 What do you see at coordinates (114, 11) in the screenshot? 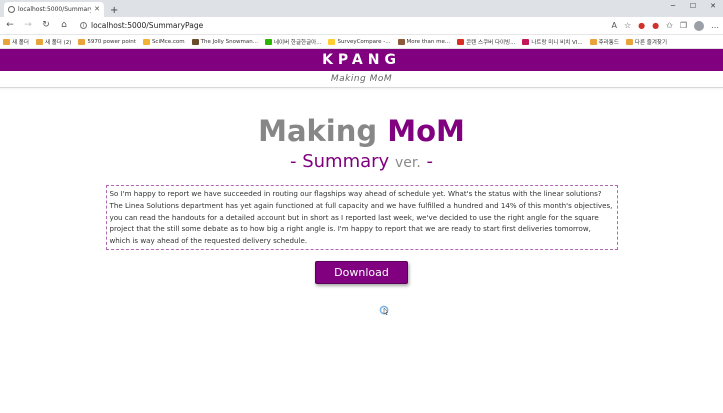
I see `new-tab-button: +` at bounding box center [114, 11].